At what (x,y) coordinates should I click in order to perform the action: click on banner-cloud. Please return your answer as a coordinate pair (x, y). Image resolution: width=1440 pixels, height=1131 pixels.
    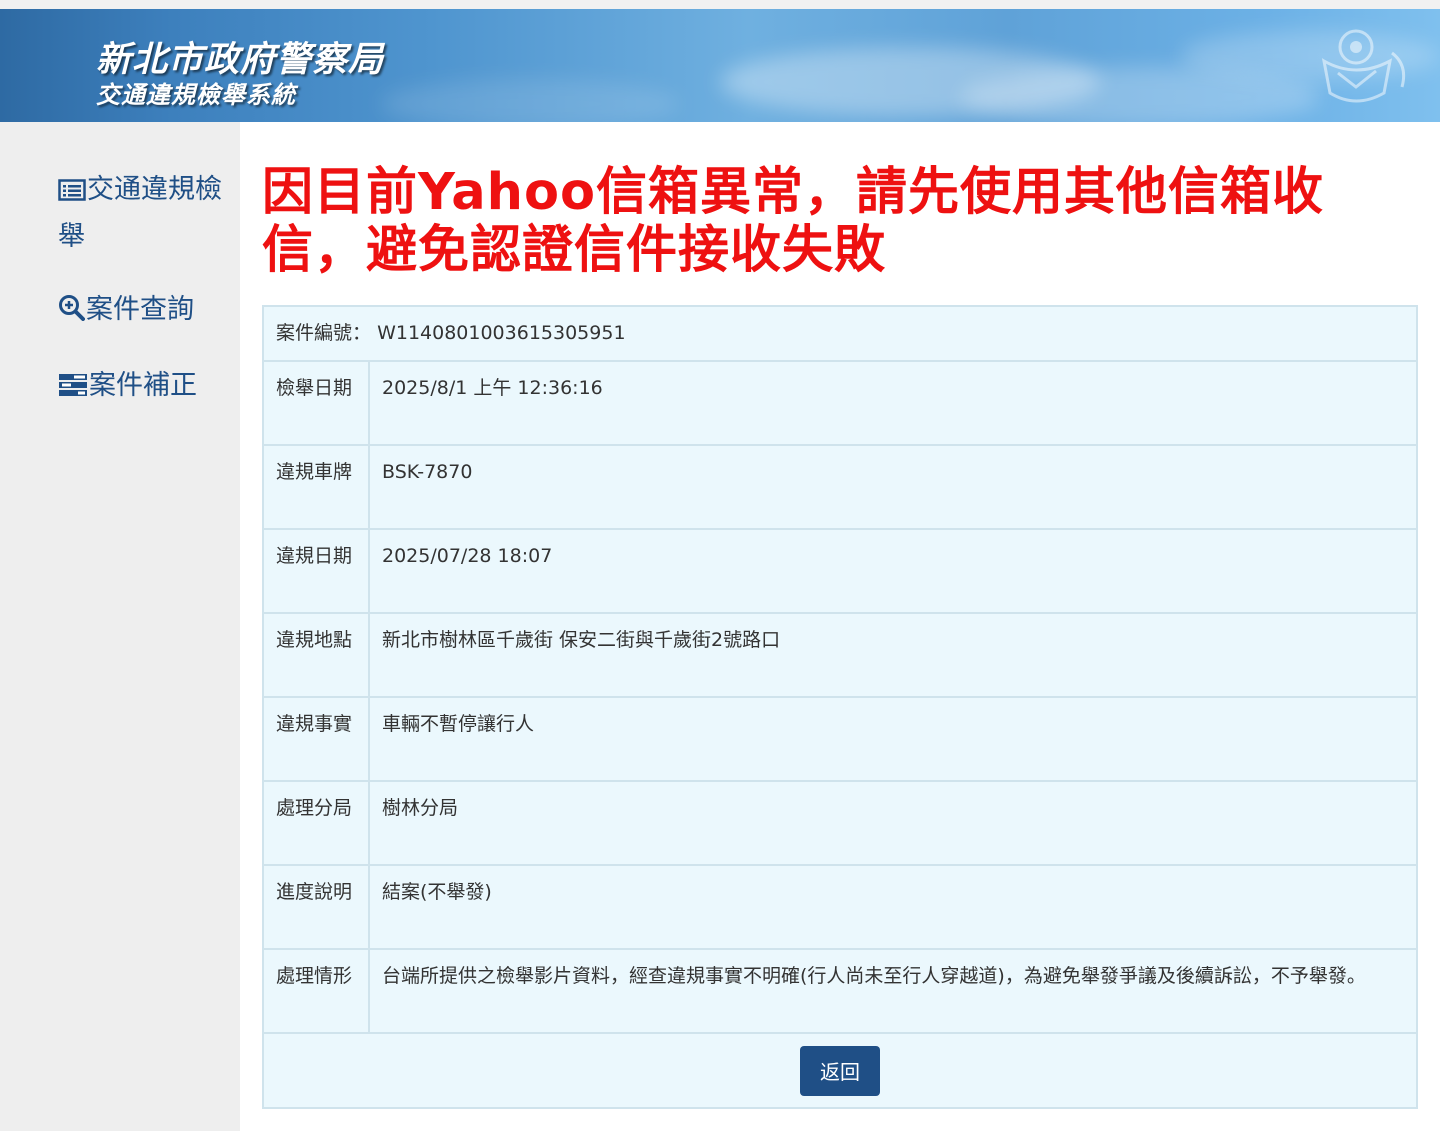
    Looking at the image, I should click on (530, 100).